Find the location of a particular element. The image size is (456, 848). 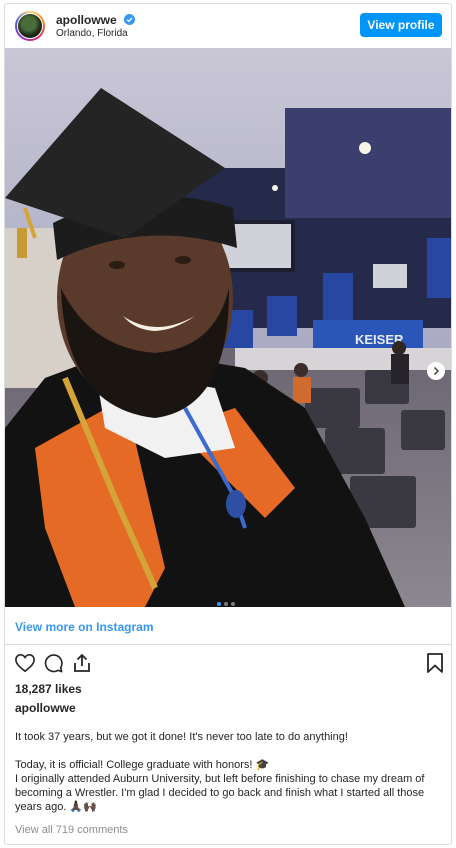

divider is located at coordinates (228, 644).